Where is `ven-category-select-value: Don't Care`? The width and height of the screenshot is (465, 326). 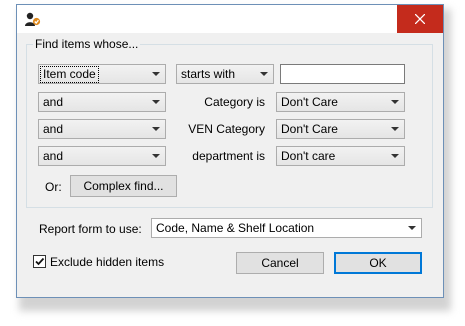
ven-category-select-value: Don't Care is located at coordinates (309, 129).